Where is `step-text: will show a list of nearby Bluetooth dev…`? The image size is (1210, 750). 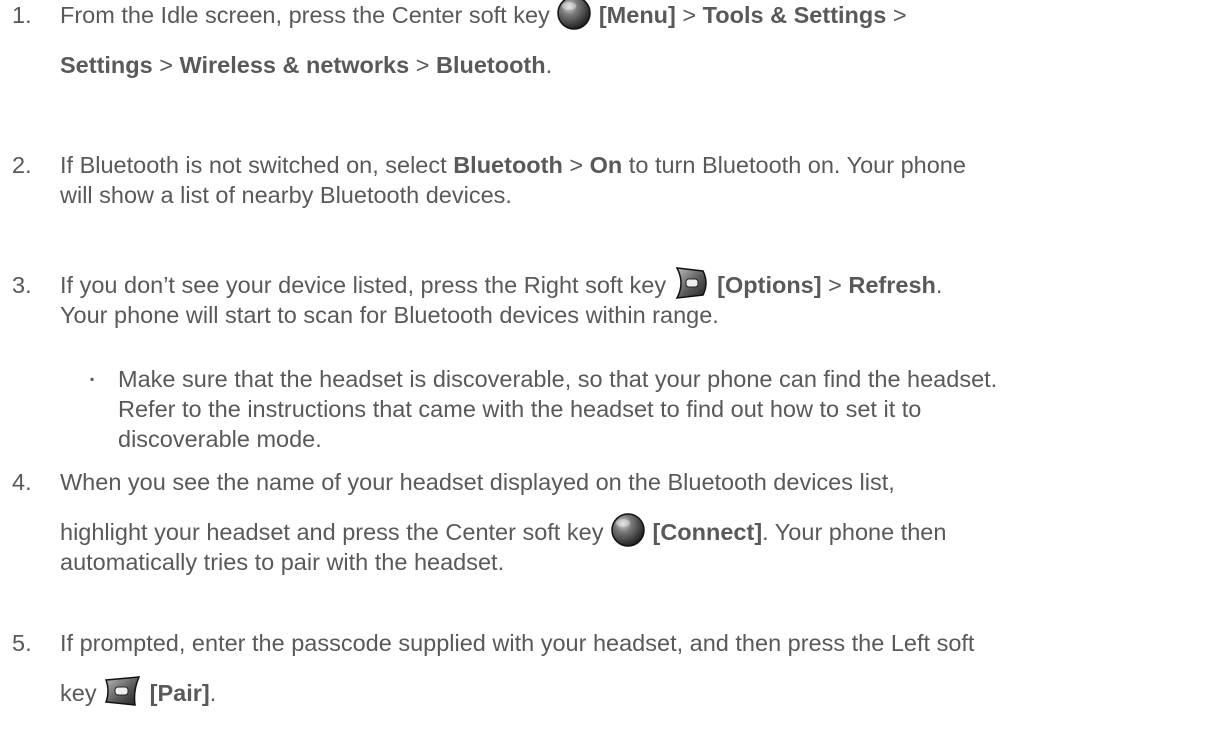 step-text: will show a list of nearby Bluetooth dev… is located at coordinates (286, 195).